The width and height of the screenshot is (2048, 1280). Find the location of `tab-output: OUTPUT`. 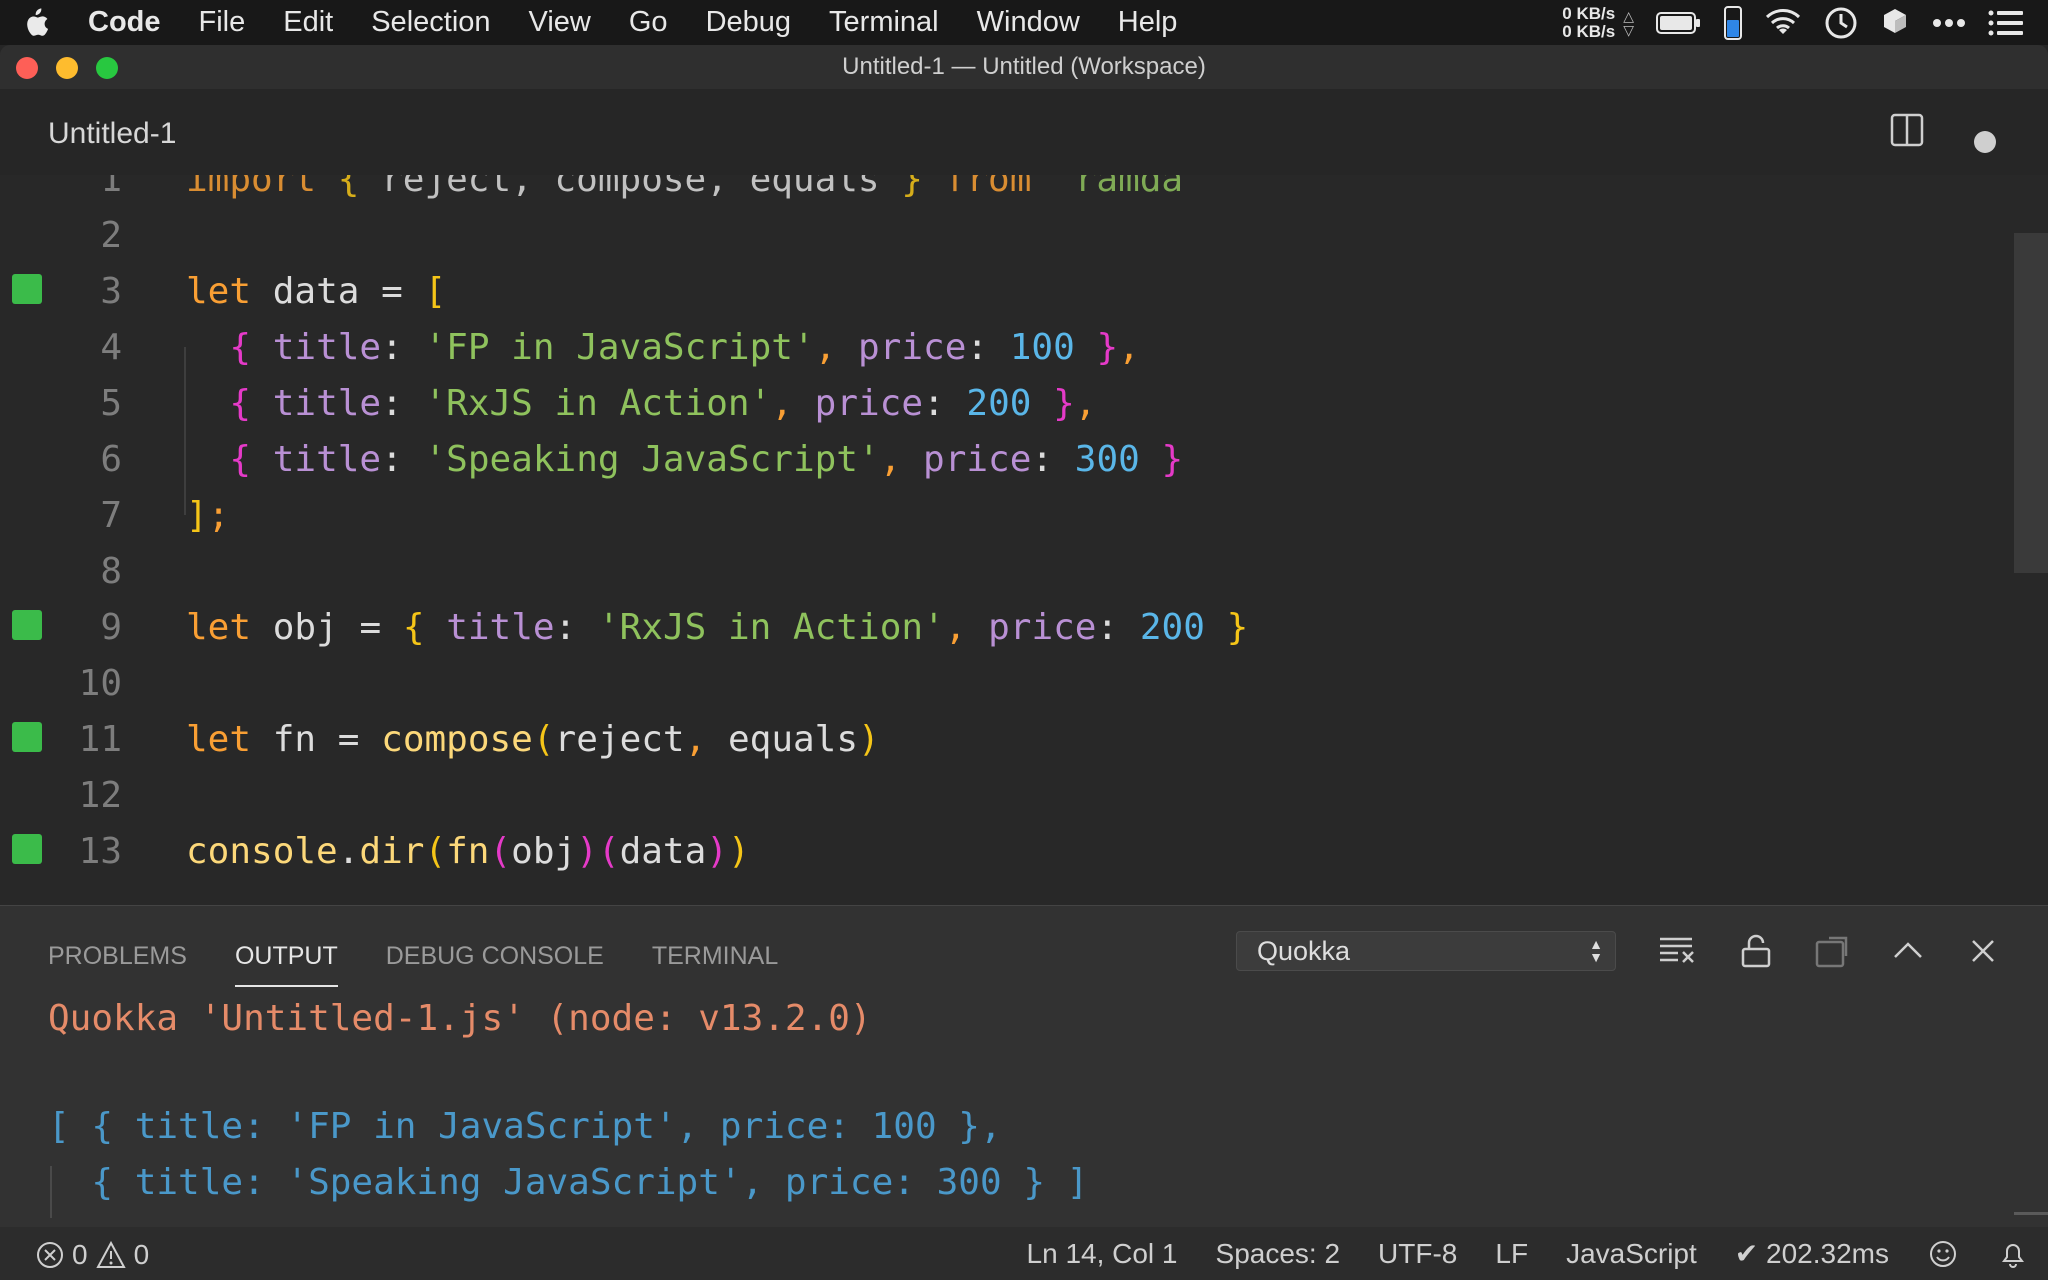

tab-output: OUTPUT is located at coordinates (286, 964).